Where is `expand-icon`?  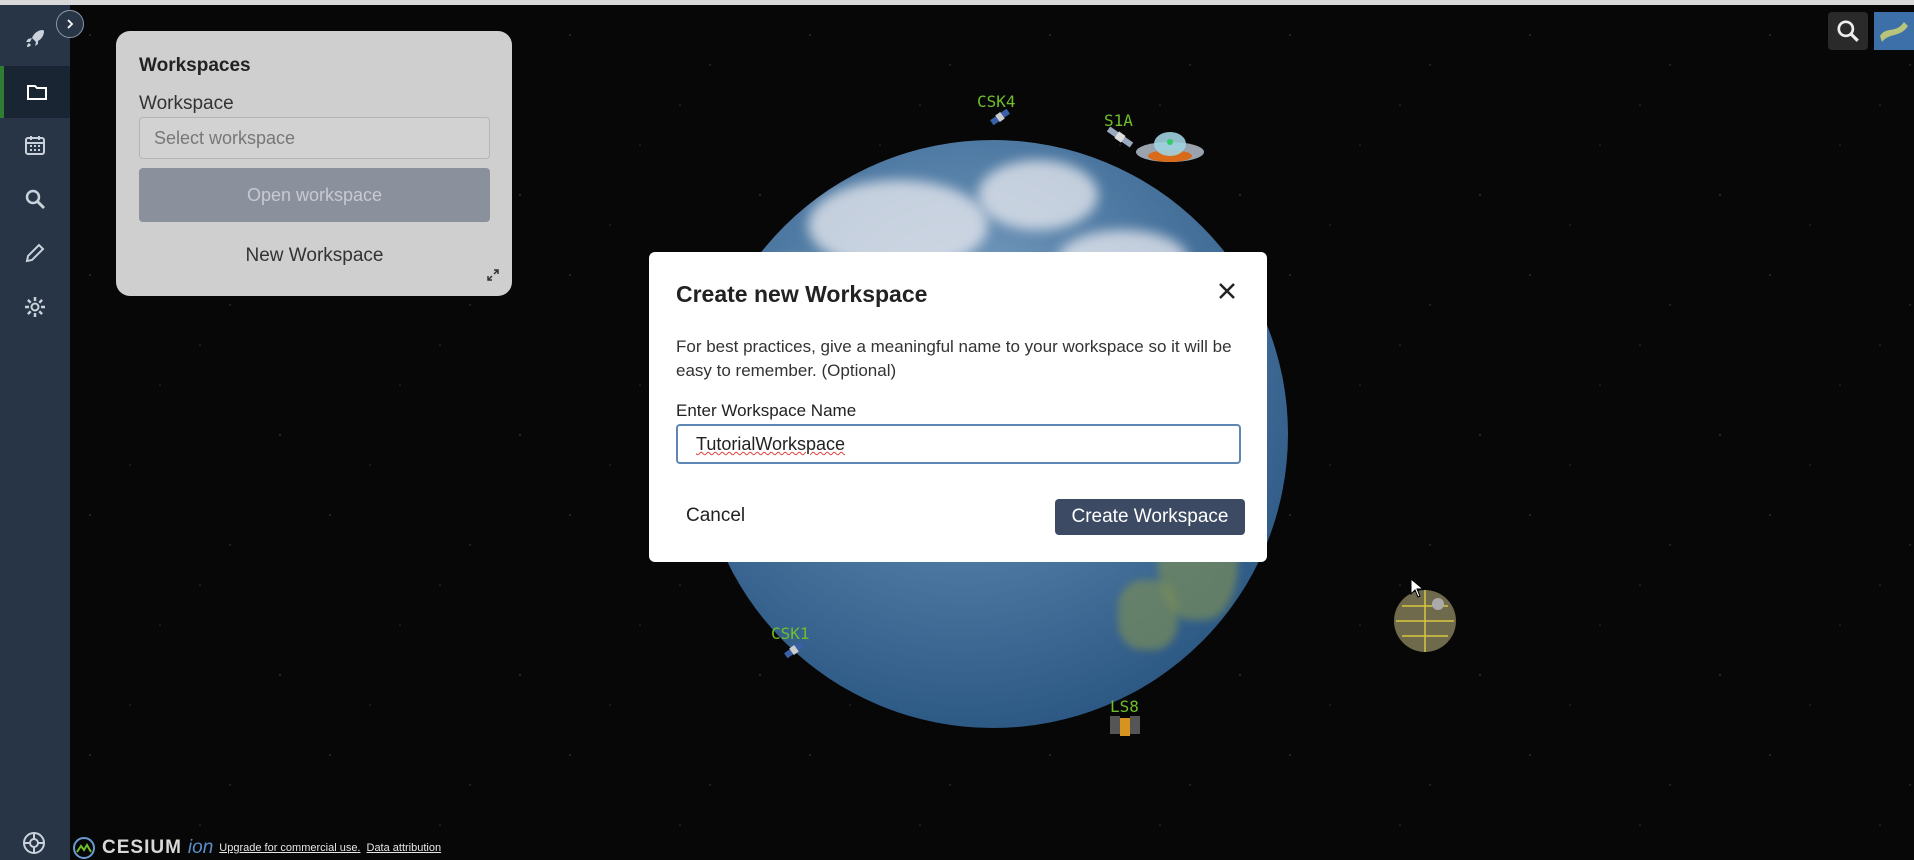
expand-icon is located at coordinates (493, 275).